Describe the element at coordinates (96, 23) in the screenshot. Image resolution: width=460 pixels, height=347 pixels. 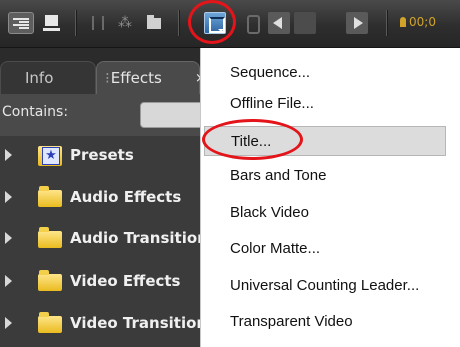
I see `automate-icon` at that location.